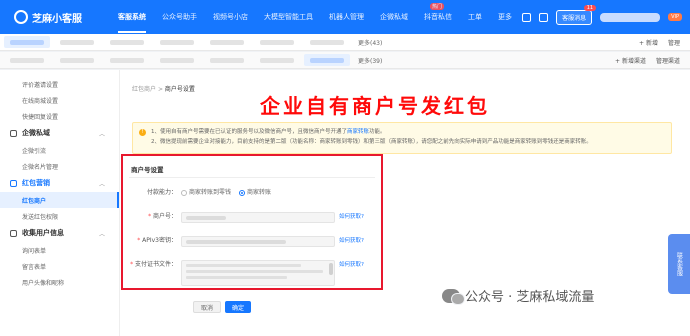 This screenshot has height=336, width=690. I want to click on radio-label: 商家转账, so click(259, 192).